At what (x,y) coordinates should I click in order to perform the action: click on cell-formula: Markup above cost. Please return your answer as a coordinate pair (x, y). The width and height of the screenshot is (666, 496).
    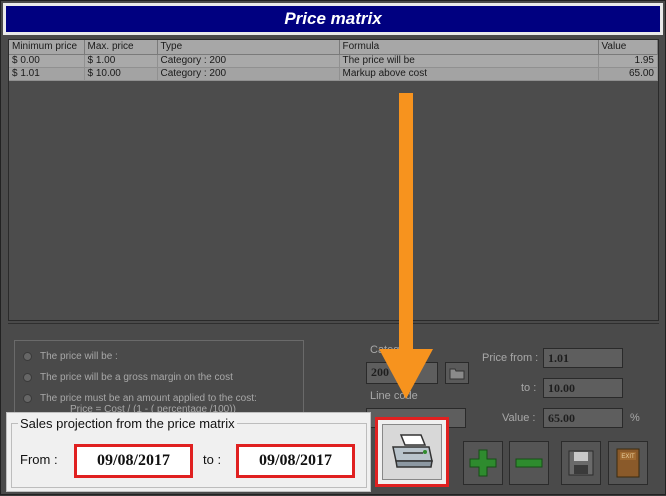
    Looking at the image, I should click on (469, 74).